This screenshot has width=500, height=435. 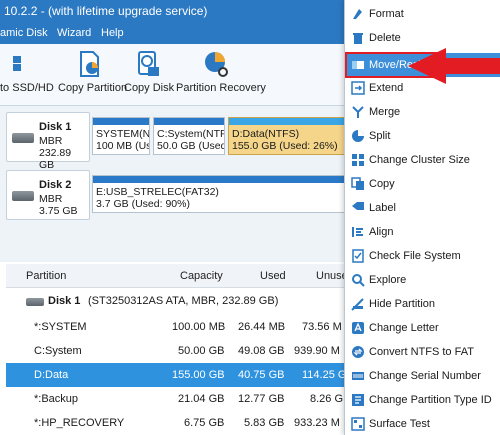 I want to click on menu-item-label: Hide Partition, so click(x=402, y=304).